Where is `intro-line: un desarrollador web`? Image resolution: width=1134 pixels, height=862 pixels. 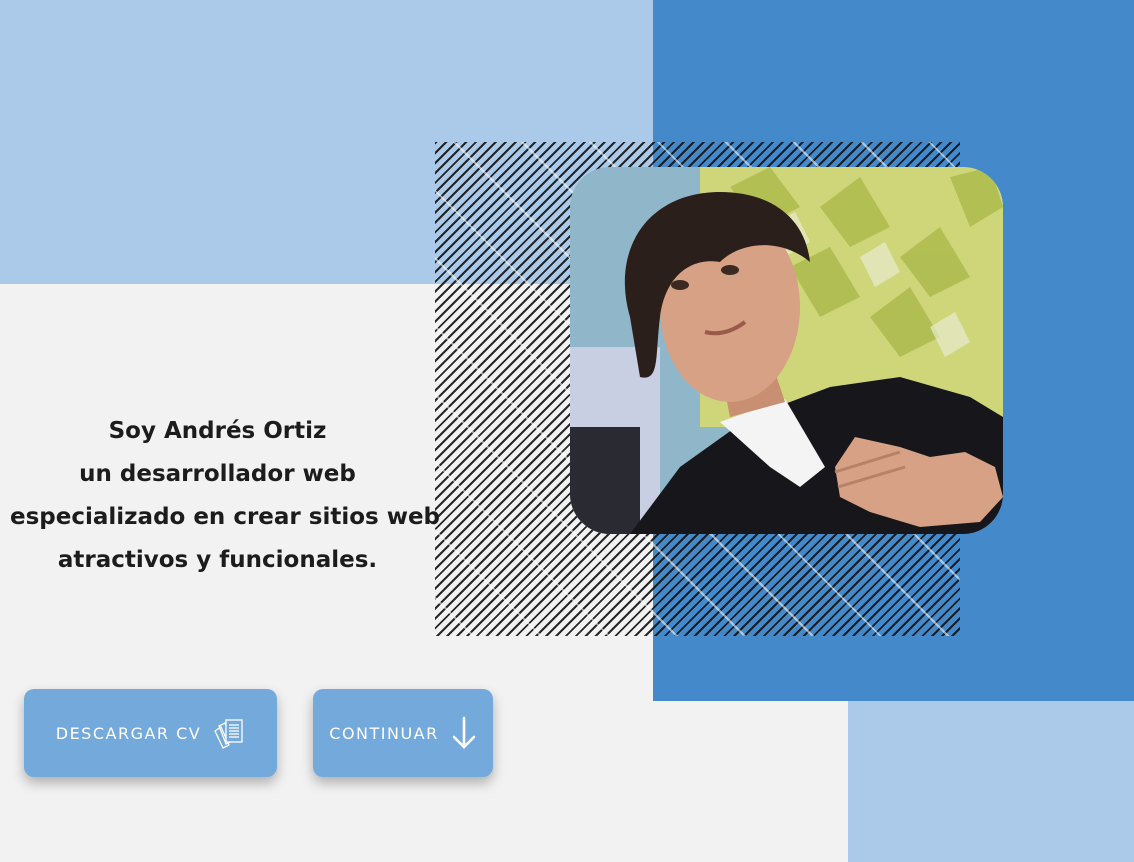 intro-line: un desarrollador web is located at coordinates (217, 474).